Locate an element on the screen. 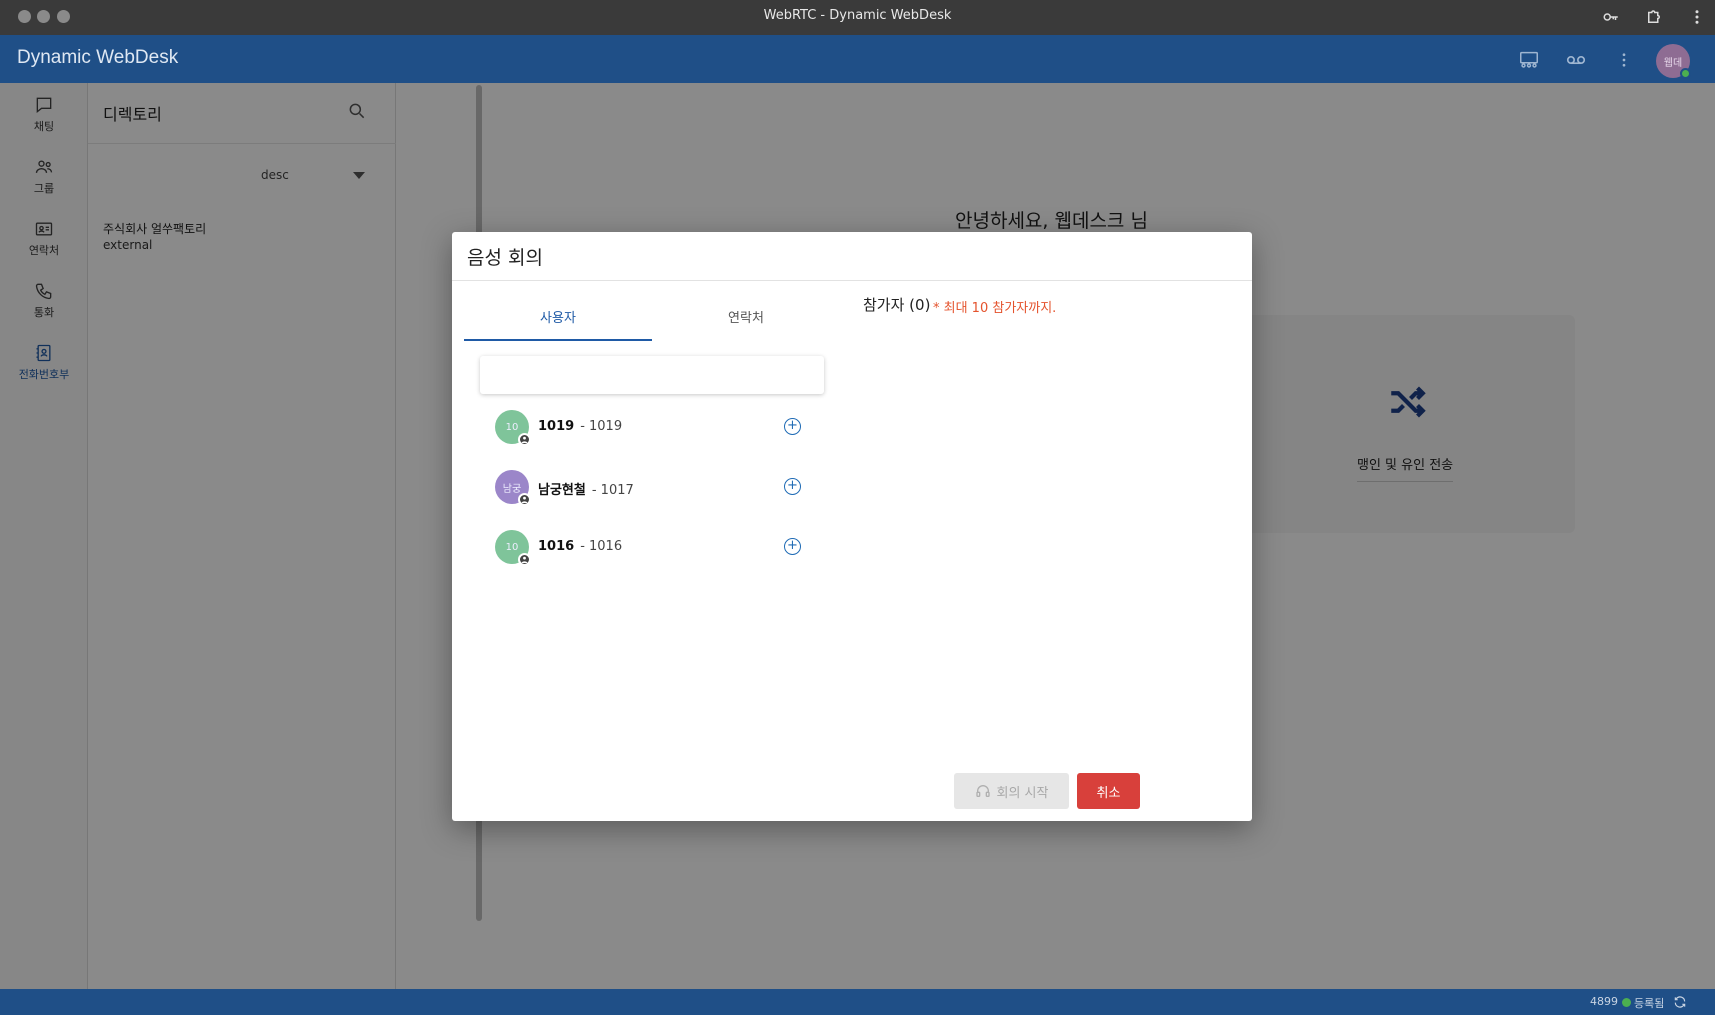 The height and width of the screenshot is (1015, 1715). avatar-initials: 웹데 is located at coordinates (1673, 63).